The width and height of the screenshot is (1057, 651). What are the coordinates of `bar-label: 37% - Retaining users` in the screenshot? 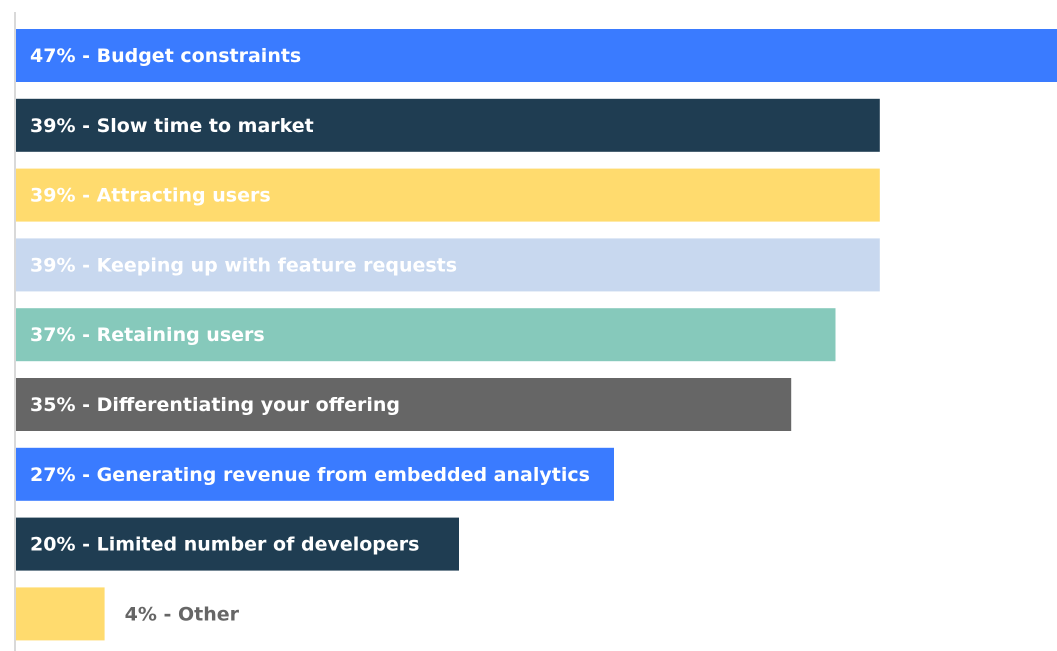 It's located at (147, 335).